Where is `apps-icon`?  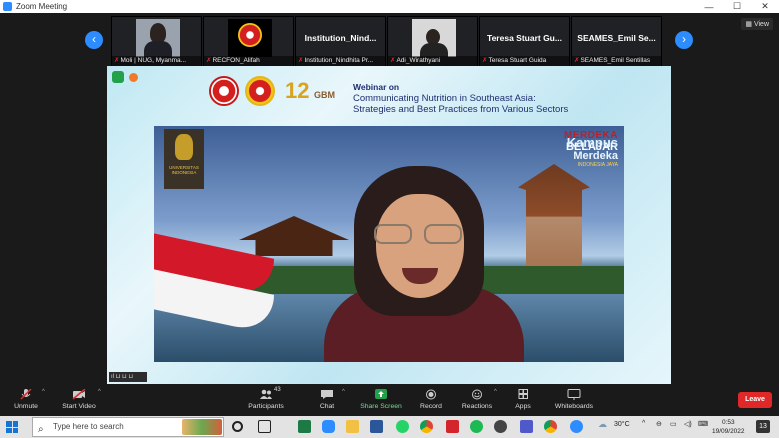
apps-icon is located at coordinates (523, 394).